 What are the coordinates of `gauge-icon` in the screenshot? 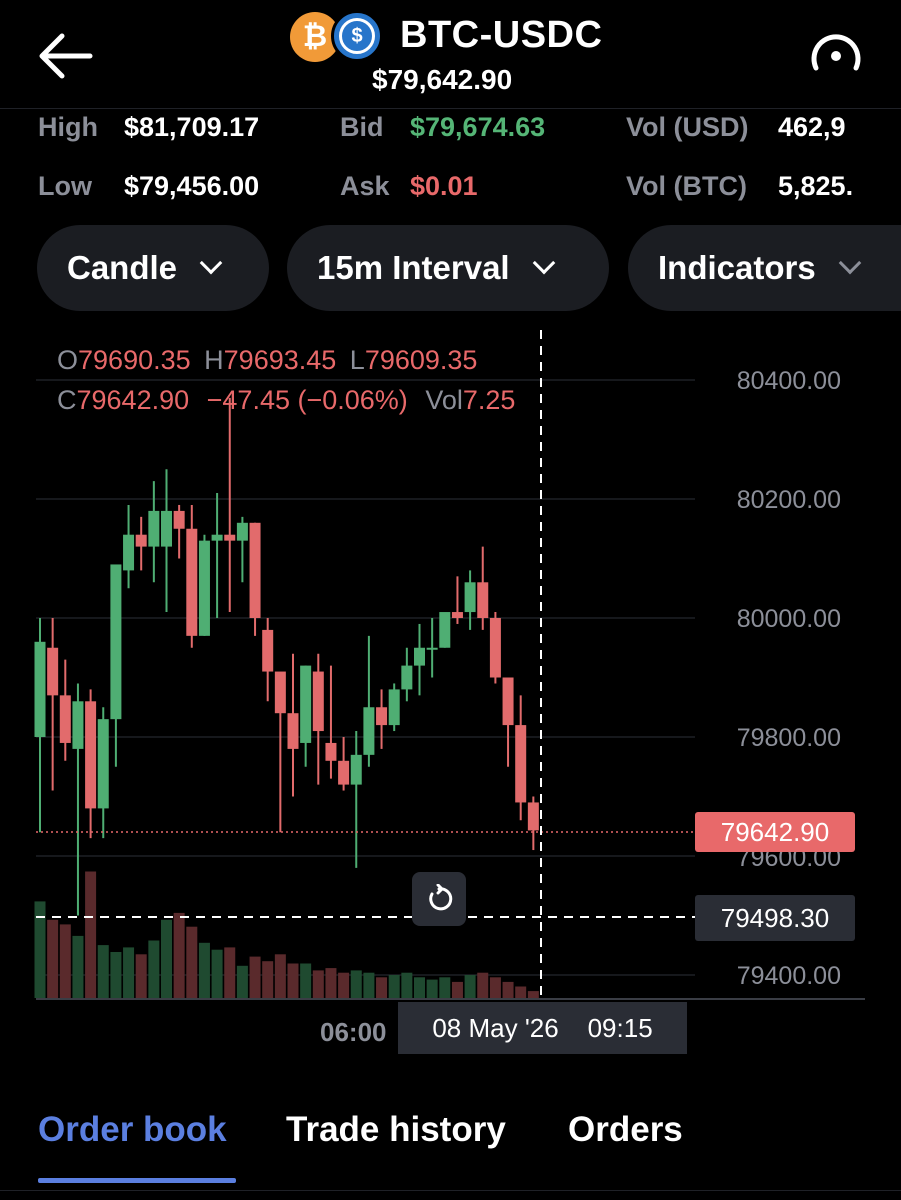 It's located at (836, 55).